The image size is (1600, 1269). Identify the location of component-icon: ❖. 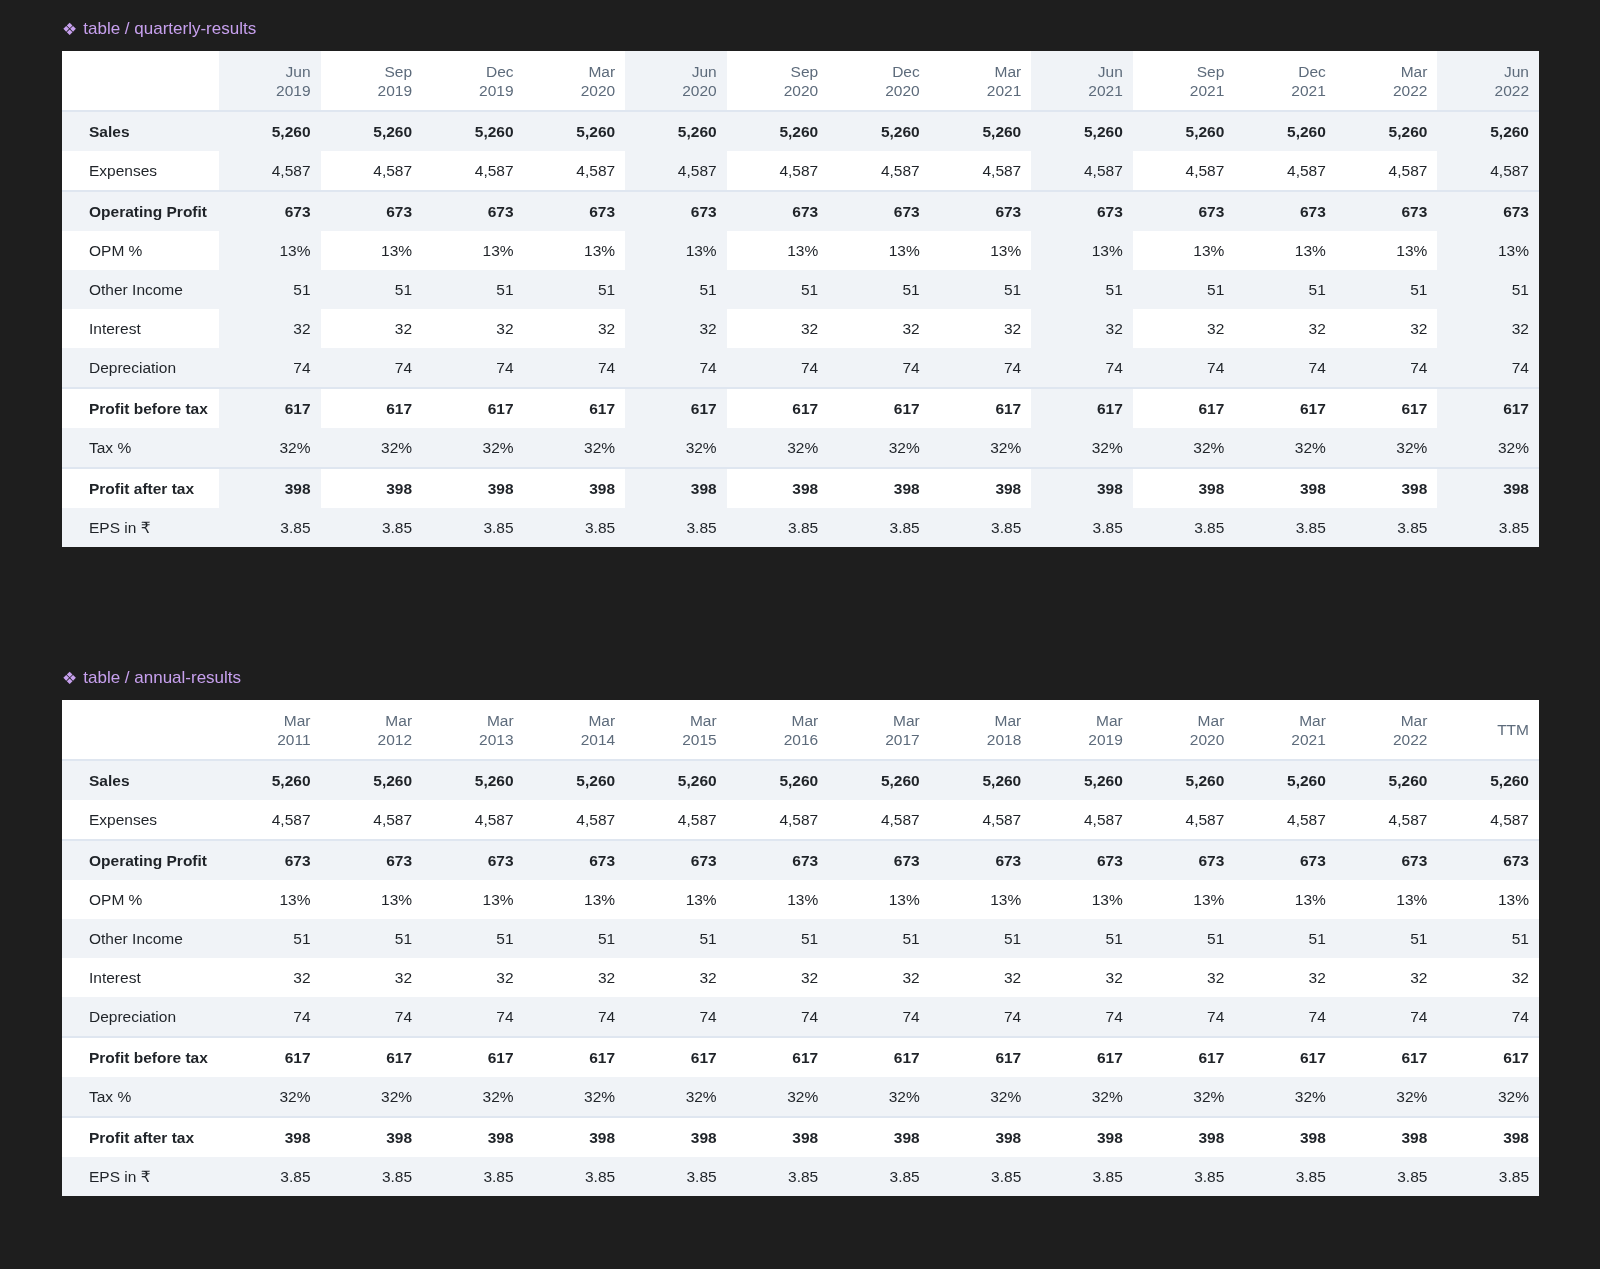
(70, 29).